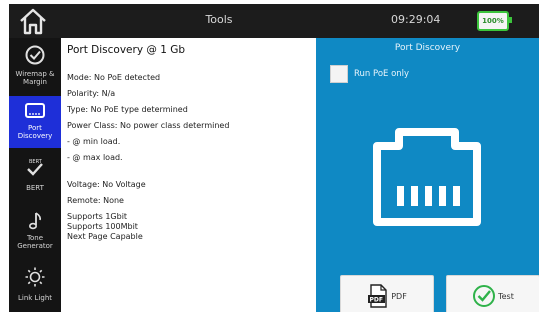  I want to click on run-poe-only-option: Run PoE only, so click(369, 74).